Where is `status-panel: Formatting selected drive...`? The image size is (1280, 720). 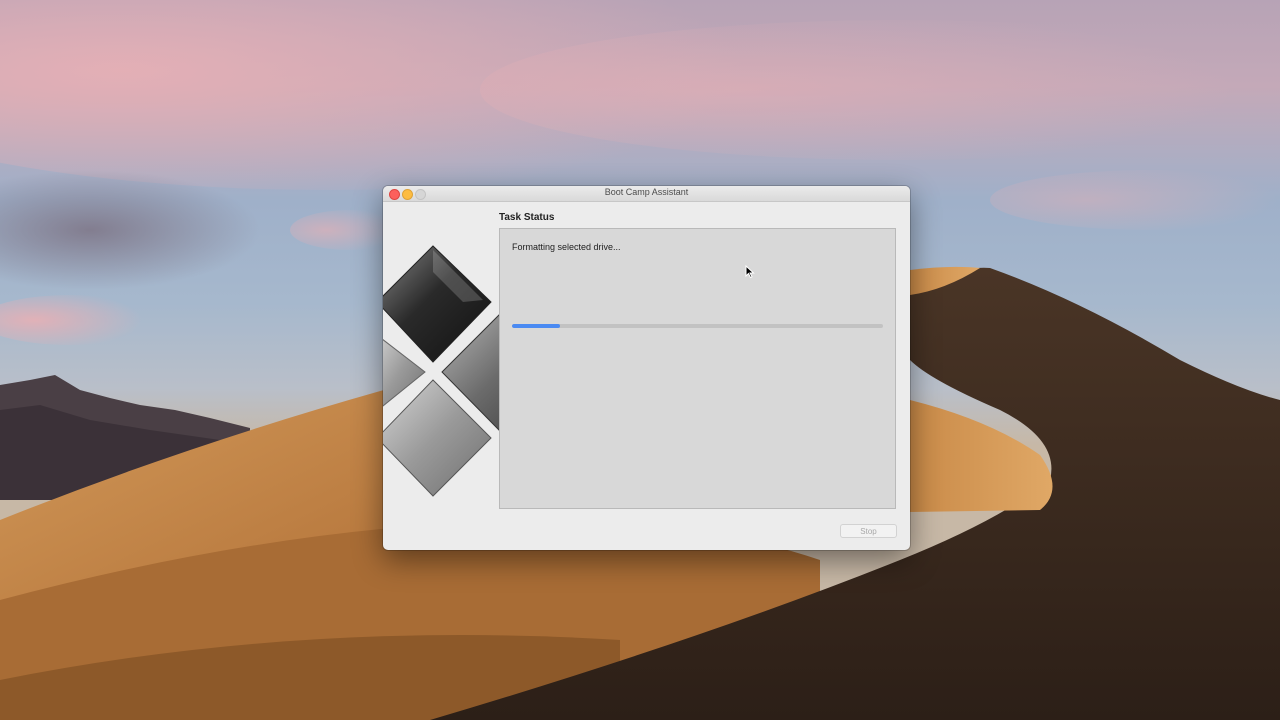
status-panel: Formatting selected drive... is located at coordinates (697, 368).